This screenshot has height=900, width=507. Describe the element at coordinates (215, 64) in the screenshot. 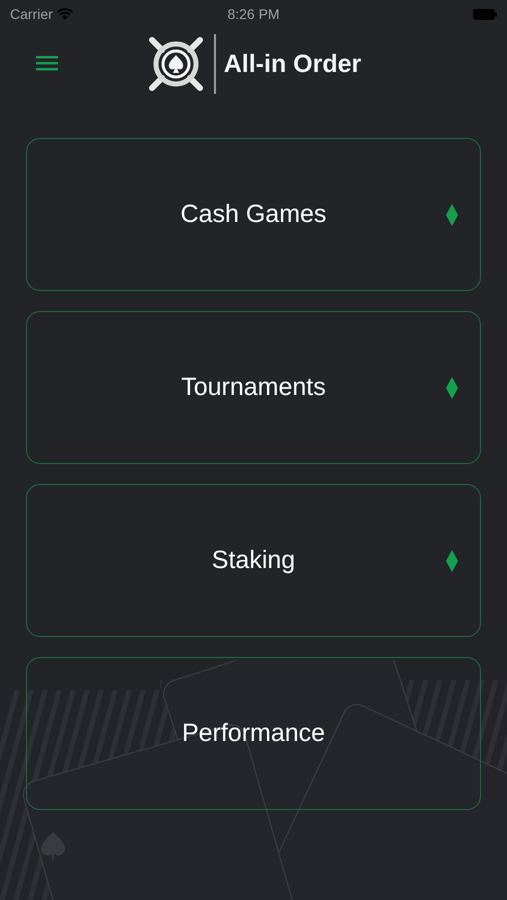

I see `logo-divider` at that location.